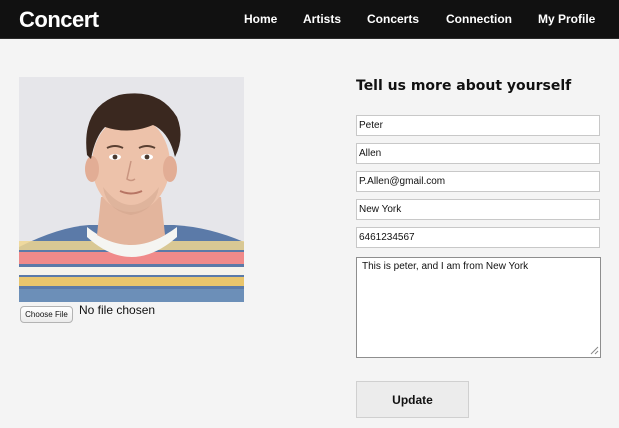 The height and width of the screenshot is (428, 619). Describe the element at coordinates (322, 19) in the screenshot. I see `nav-artists: Artists` at that location.